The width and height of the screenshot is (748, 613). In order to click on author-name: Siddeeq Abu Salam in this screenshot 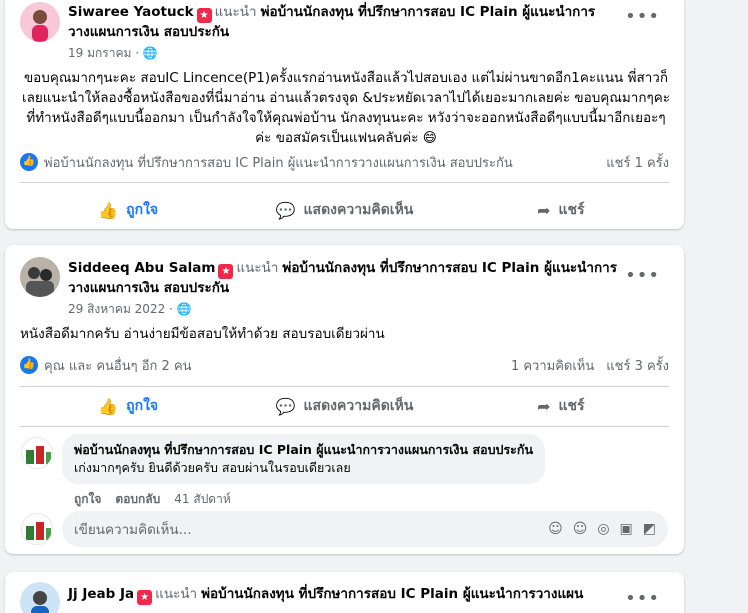, I will do `click(141, 268)`.